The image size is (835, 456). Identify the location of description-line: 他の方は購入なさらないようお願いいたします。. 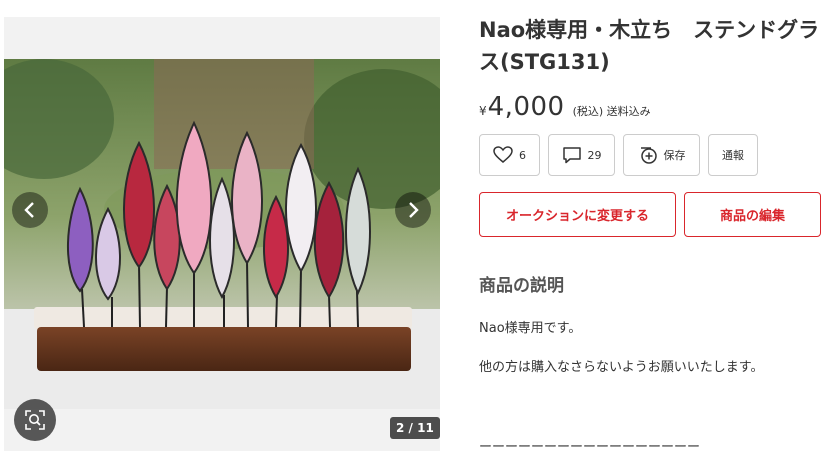
(621, 367).